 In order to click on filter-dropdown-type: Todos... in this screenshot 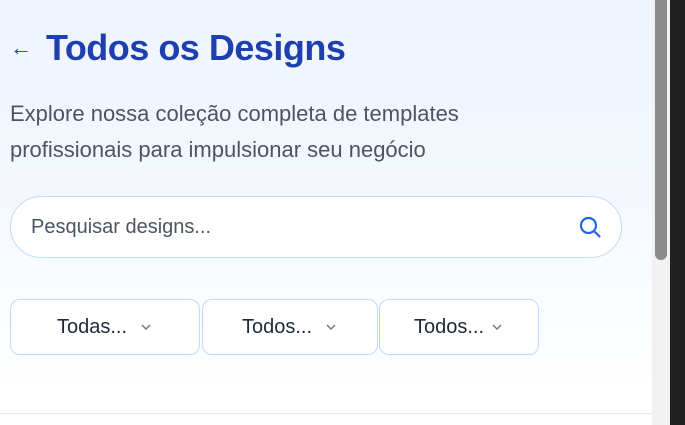, I will do `click(290, 327)`.